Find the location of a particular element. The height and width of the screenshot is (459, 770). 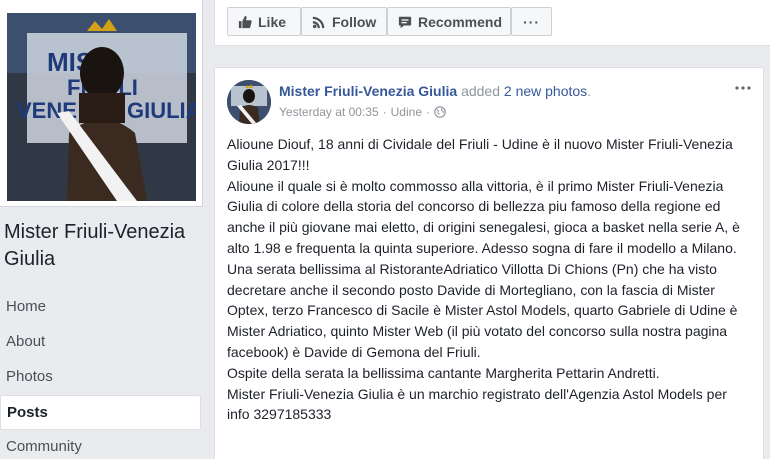

avatar-image is located at coordinates (249, 102).